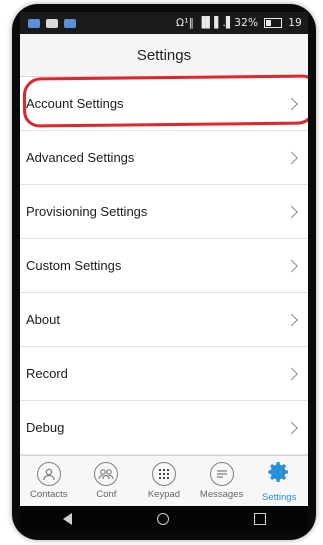 Image resolution: width=323 pixels, height=545 pixels. I want to click on messages-icon, so click(221, 474).